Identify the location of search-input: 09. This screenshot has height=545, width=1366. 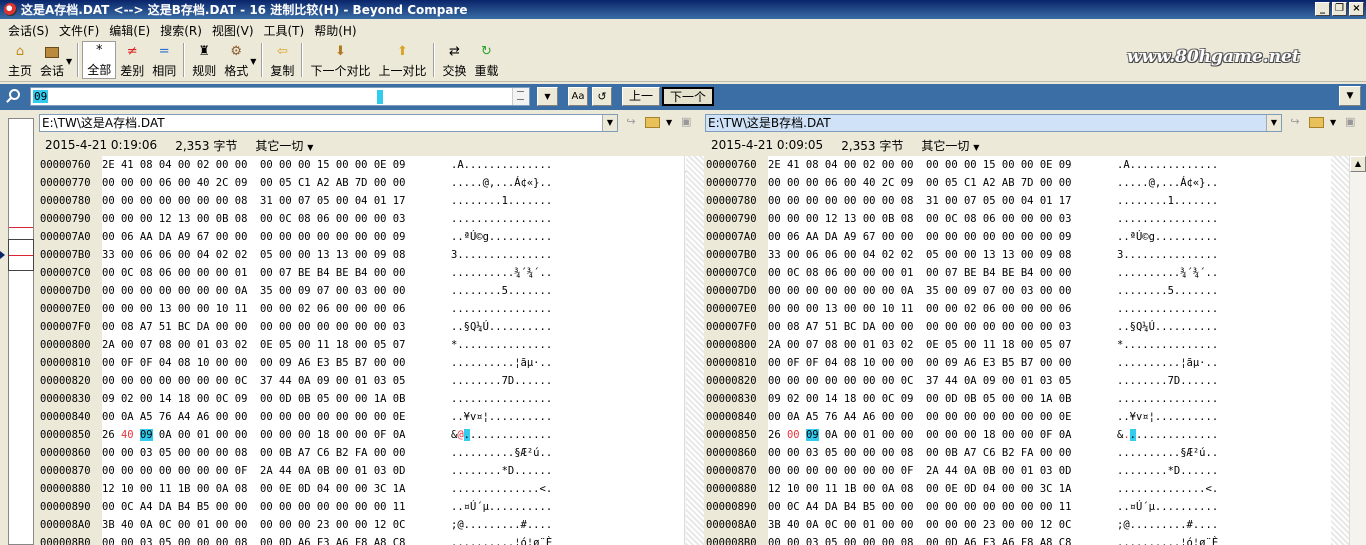
(280, 96).